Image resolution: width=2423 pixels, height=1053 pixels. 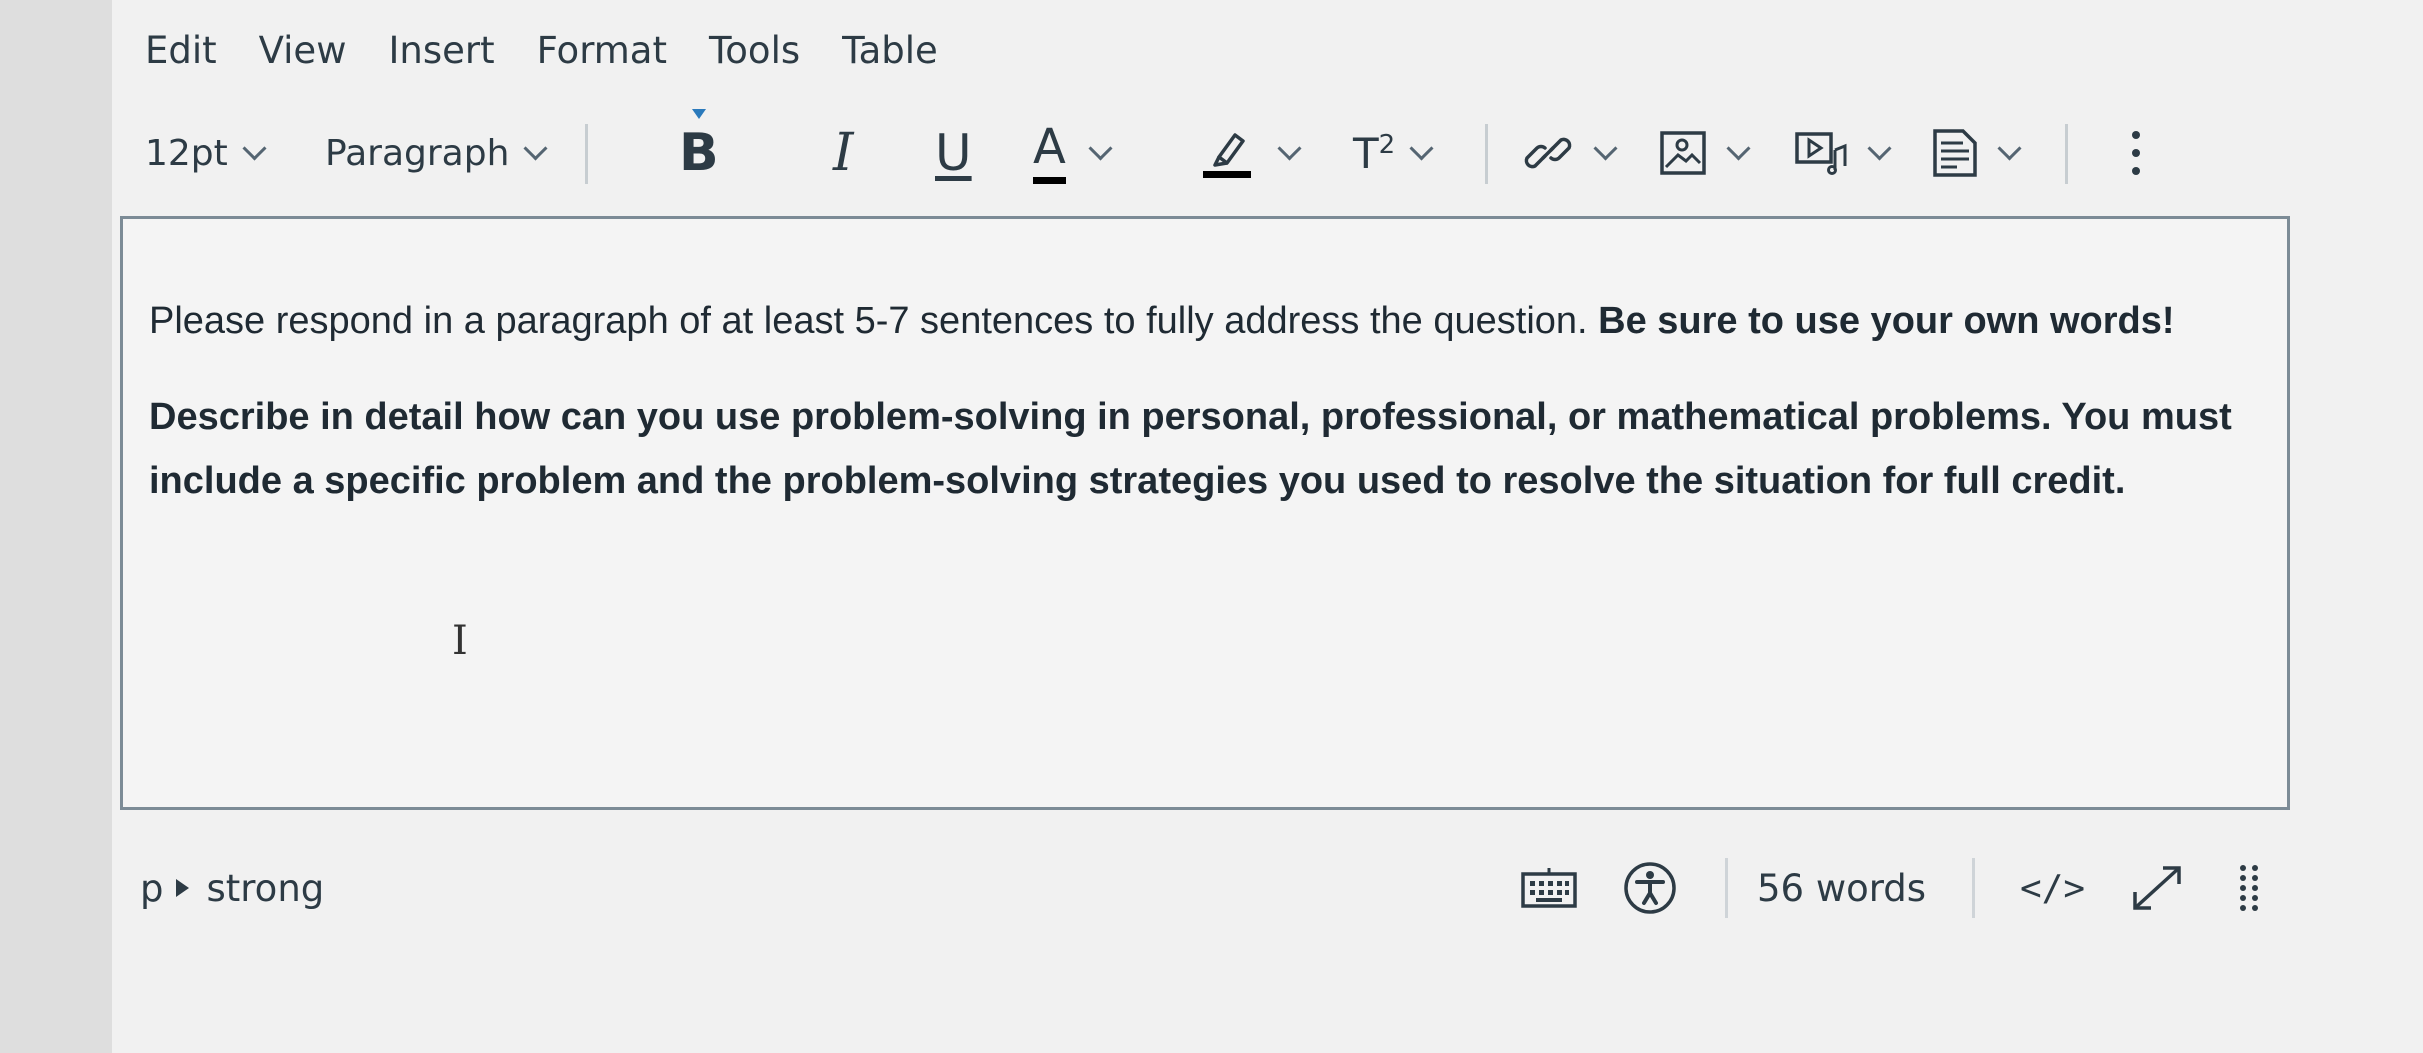 I want to click on path-arrow-icon, so click(x=182, y=888).